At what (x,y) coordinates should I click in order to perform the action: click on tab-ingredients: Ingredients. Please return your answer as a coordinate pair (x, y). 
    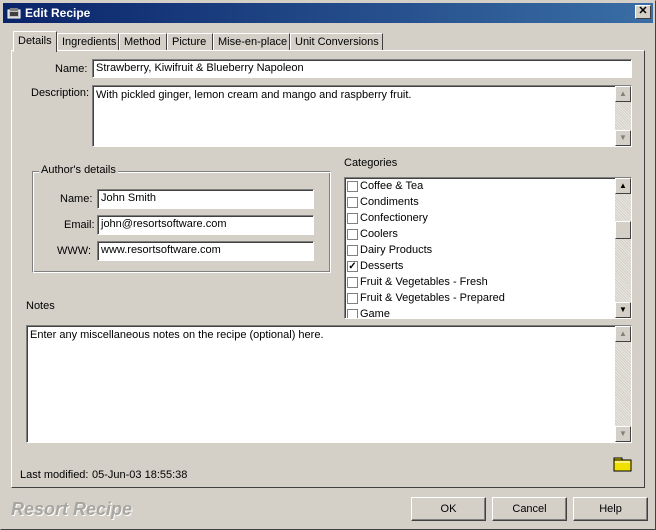
    Looking at the image, I should click on (88, 42).